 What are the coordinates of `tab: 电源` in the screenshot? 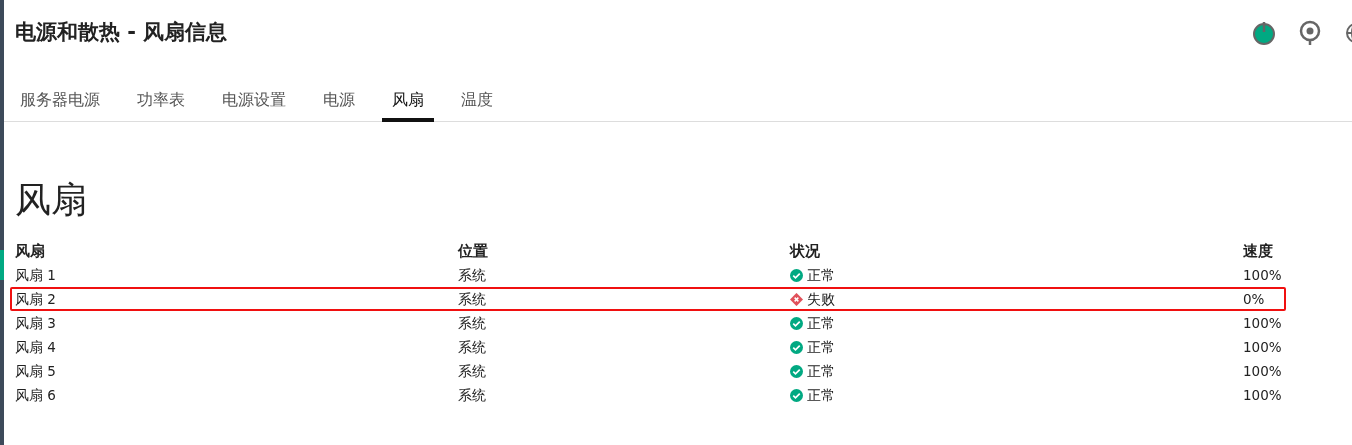 It's located at (339, 103).